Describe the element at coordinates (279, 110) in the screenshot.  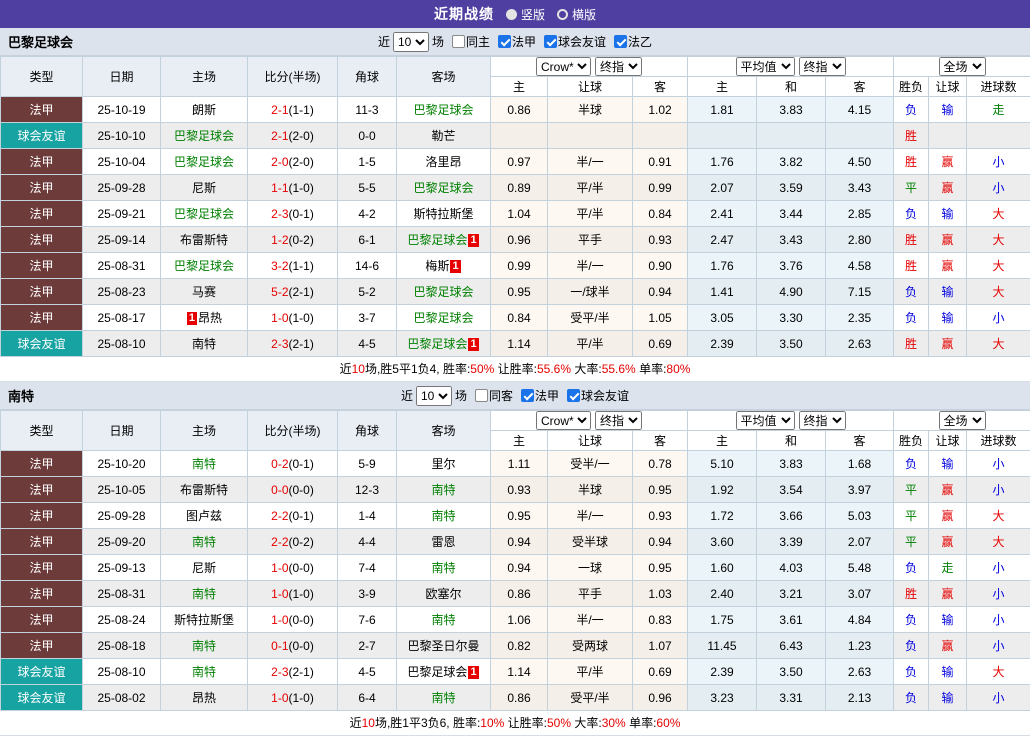
I see `fulltime-score: 2-1` at that location.